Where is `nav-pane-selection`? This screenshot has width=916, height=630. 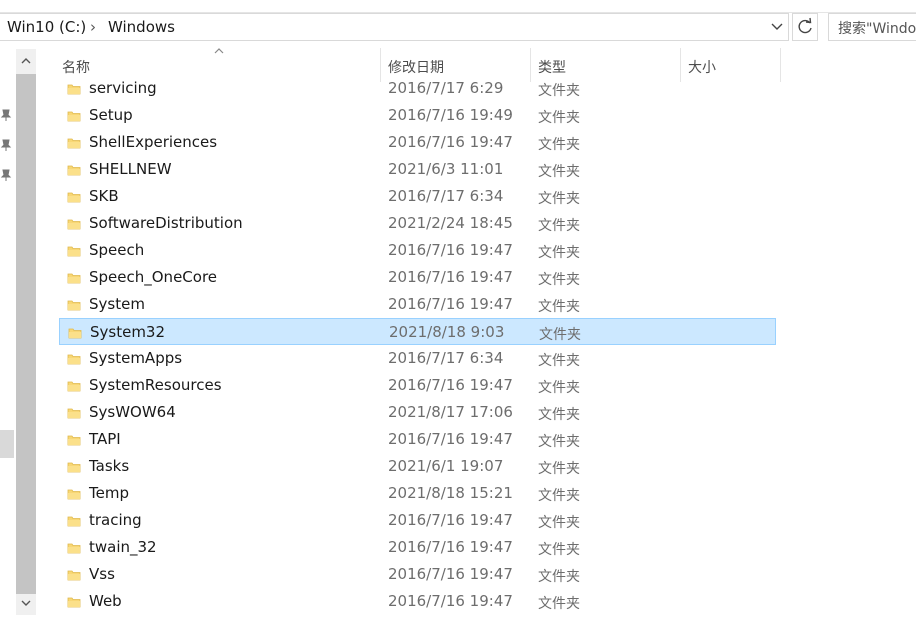 nav-pane-selection is located at coordinates (7, 444).